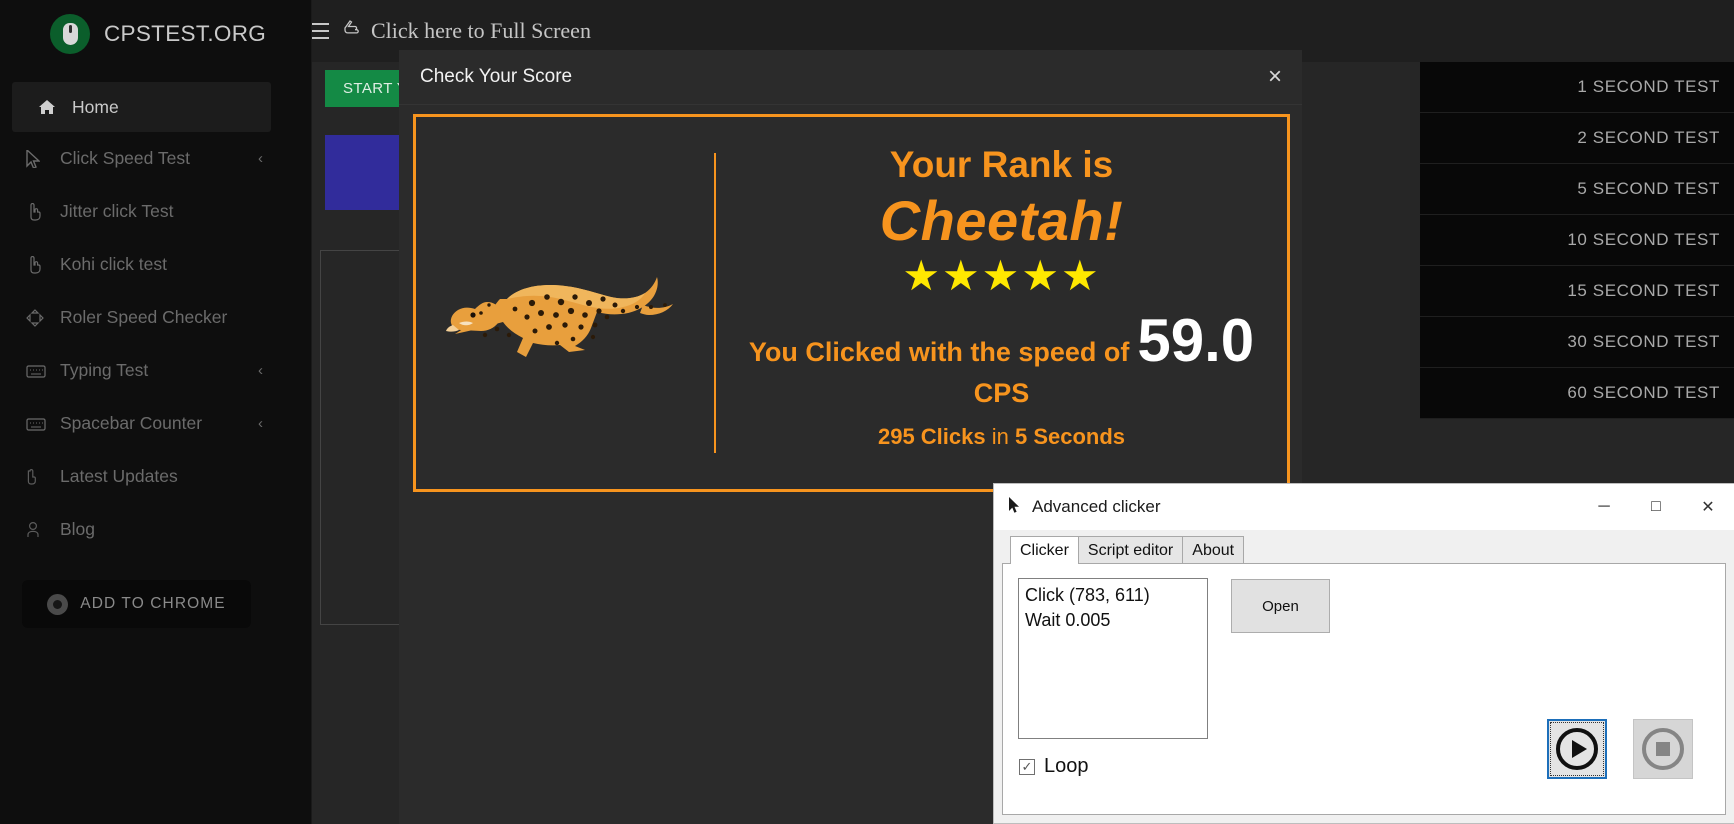 The width and height of the screenshot is (1734, 824). Describe the element at coordinates (1068, 620) in the screenshot. I see `script-line: Wait 0.005` at that location.